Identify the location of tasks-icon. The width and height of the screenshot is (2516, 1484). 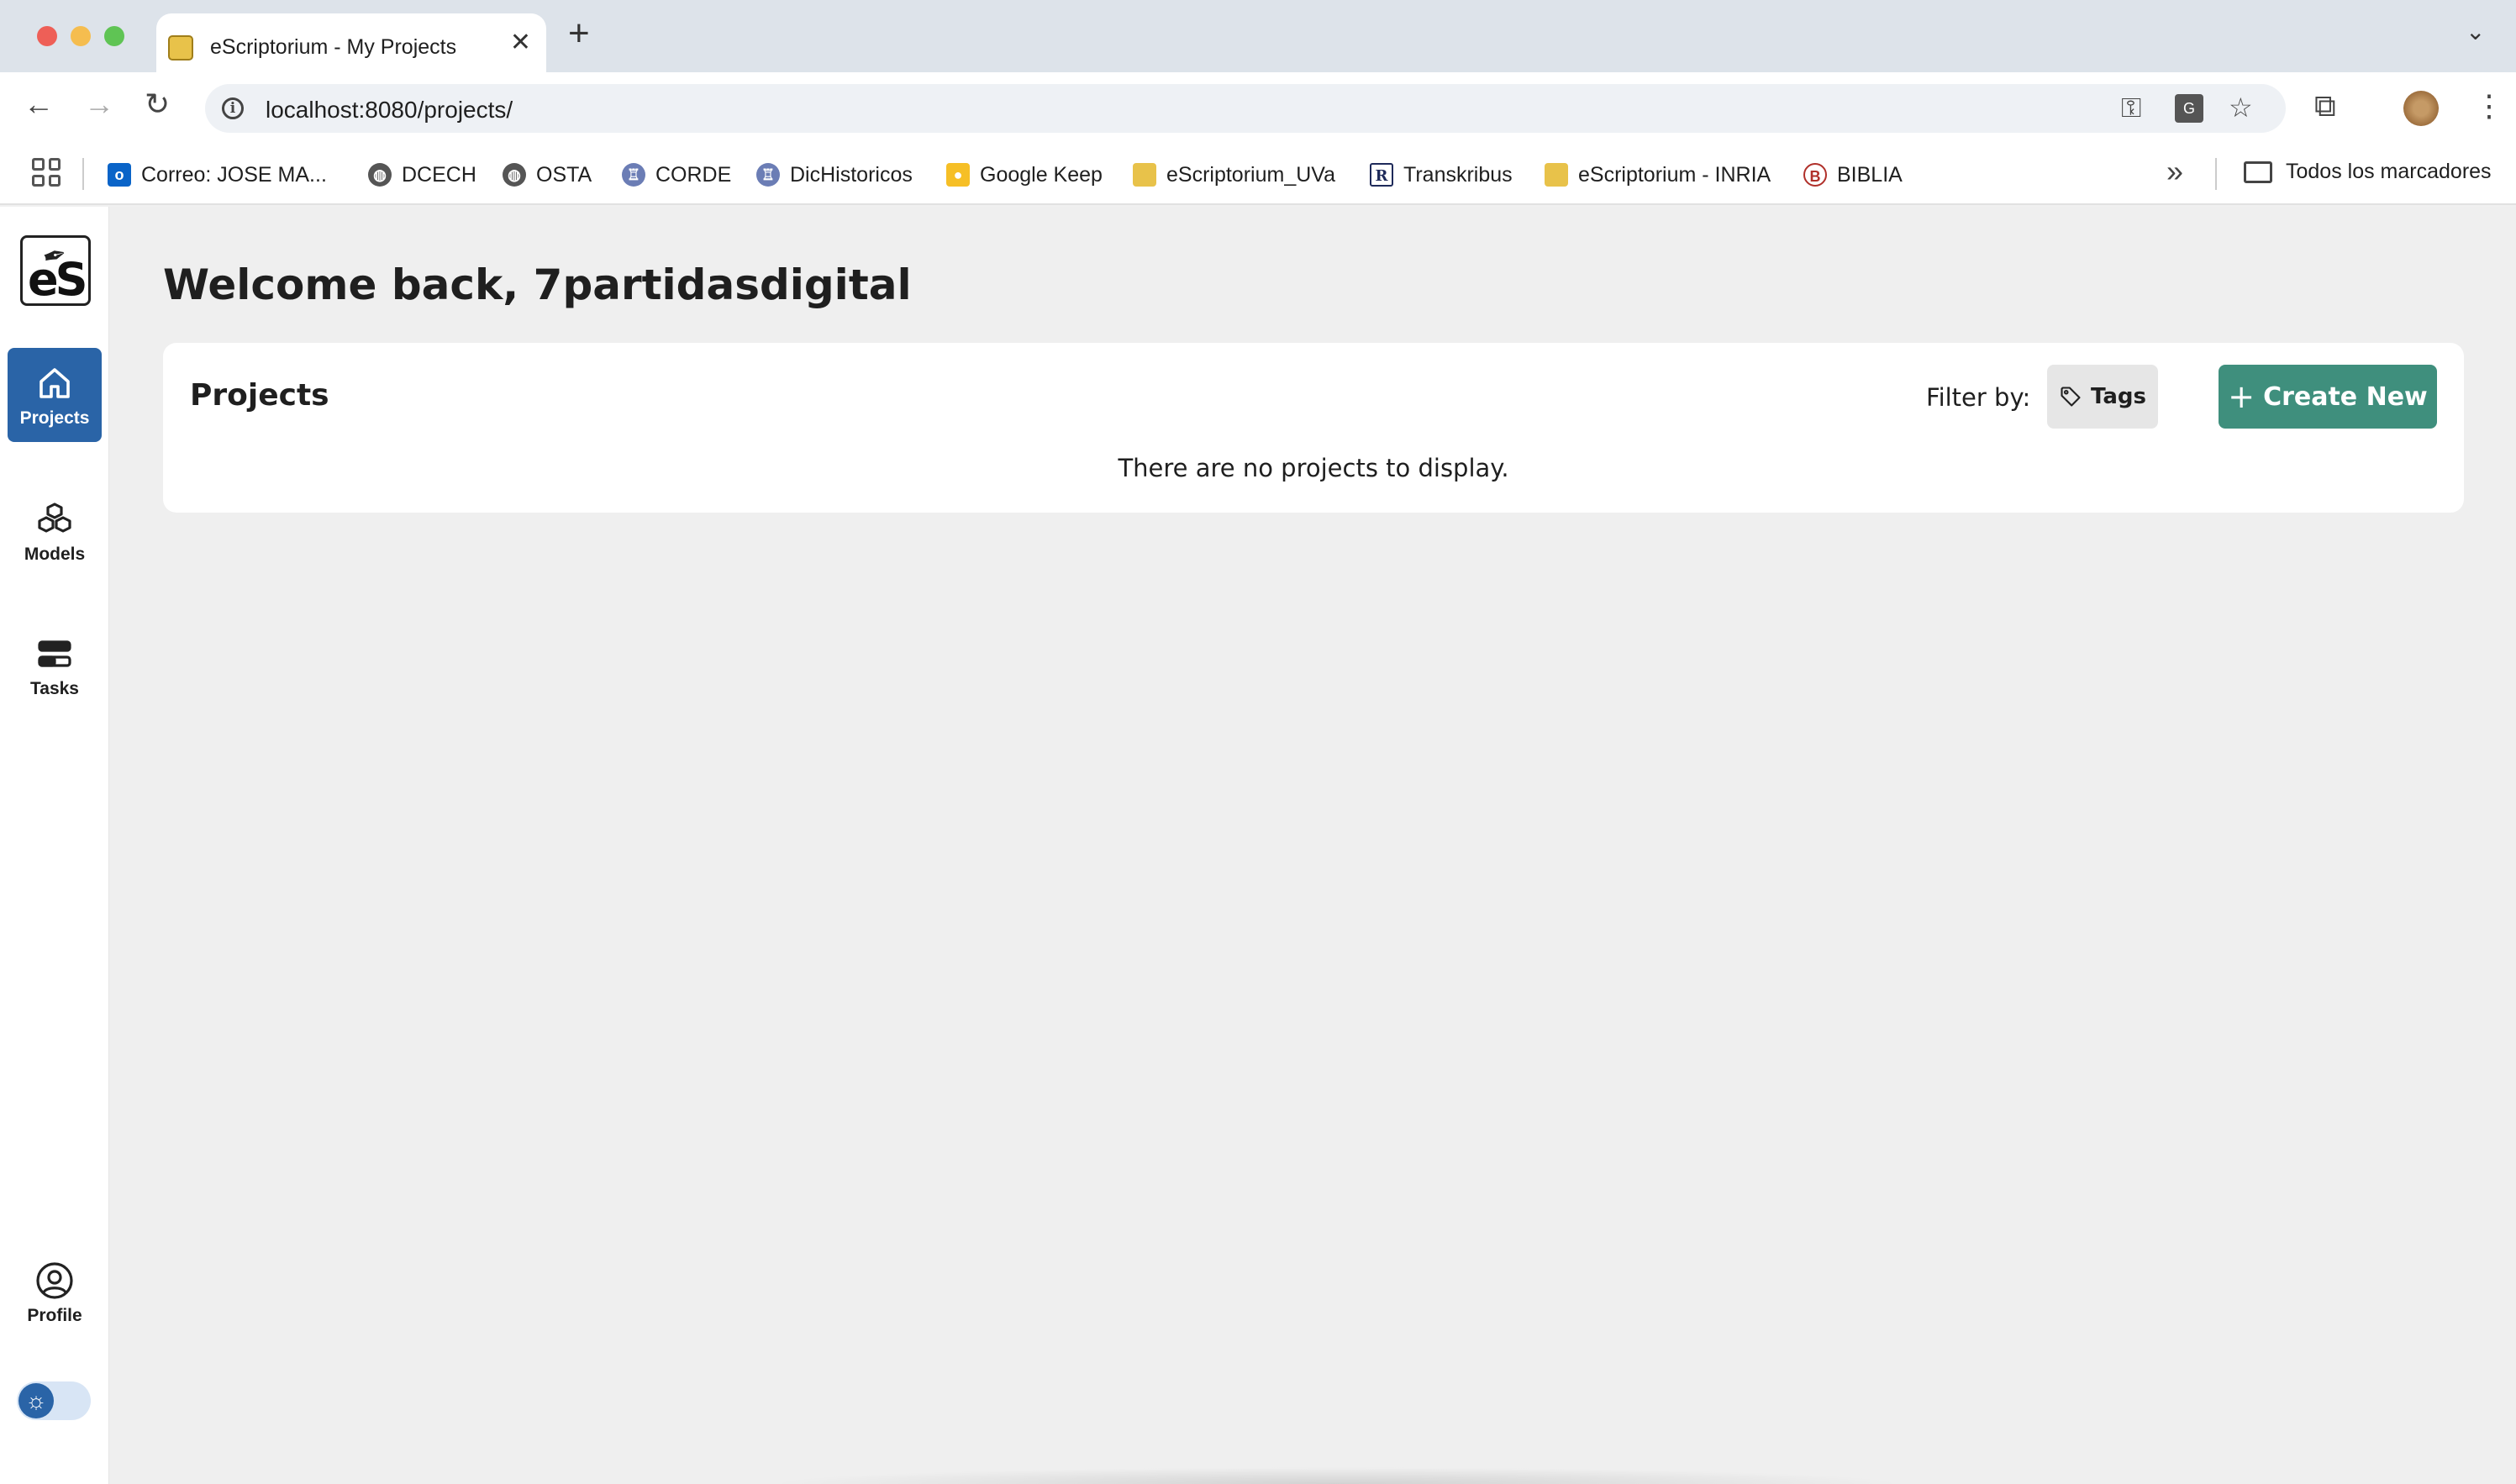
(54, 654).